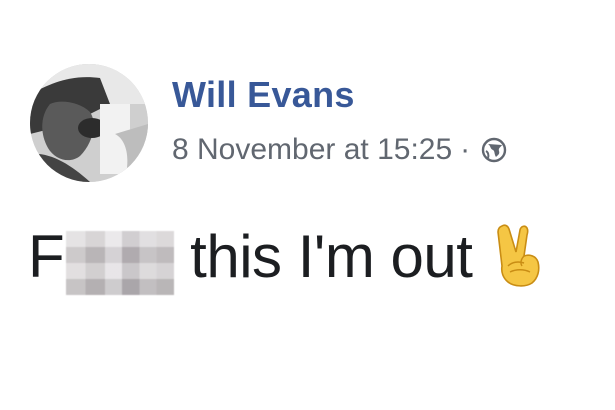 This screenshot has width=615, height=410. I want to click on censored-word-blur, so click(120, 262).